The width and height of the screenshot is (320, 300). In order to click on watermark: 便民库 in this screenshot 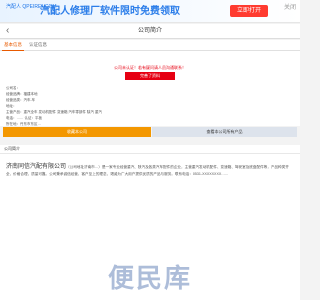, I will do `click(149, 278)`.